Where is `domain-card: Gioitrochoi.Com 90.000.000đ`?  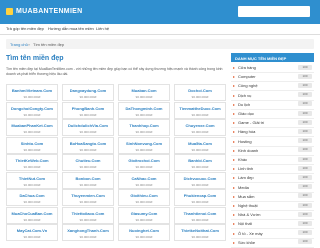
domain-card: Gioitrochoi.Com 90.000.000đ is located at coordinates (144, 162).